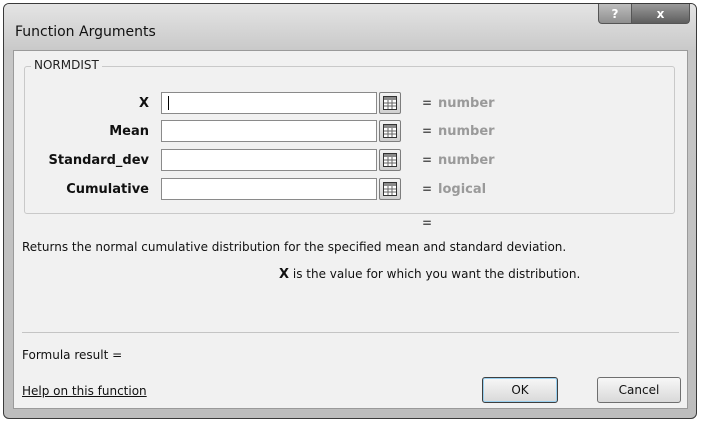 This screenshot has width=704, height=425. What do you see at coordinates (168, 103) in the screenshot?
I see `text-caret` at bounding box center [168, 103].